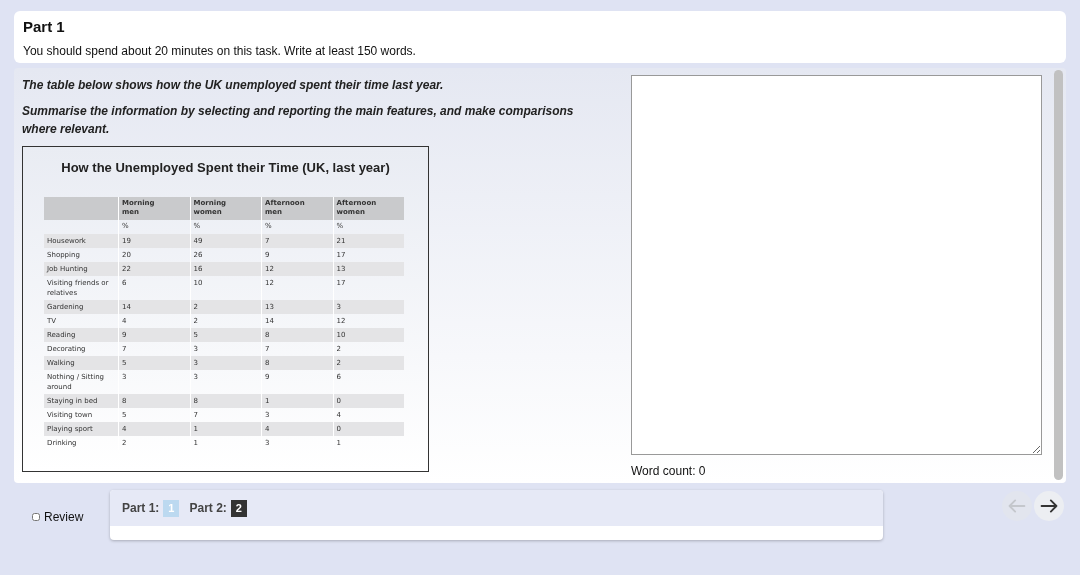 This screenshot has height=575, width=1080. I want to click on word-count: Word count: 0, so click(669, 471).